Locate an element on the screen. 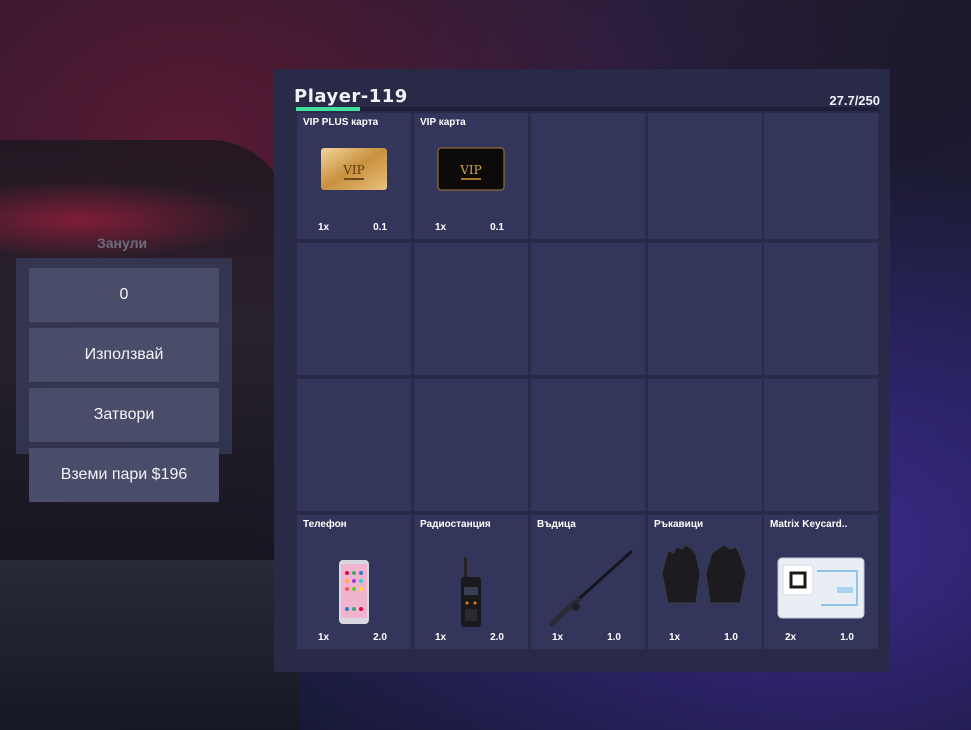 This screenshot has width=971, height=730. gloves-icon is located at coordinates (704, 574).